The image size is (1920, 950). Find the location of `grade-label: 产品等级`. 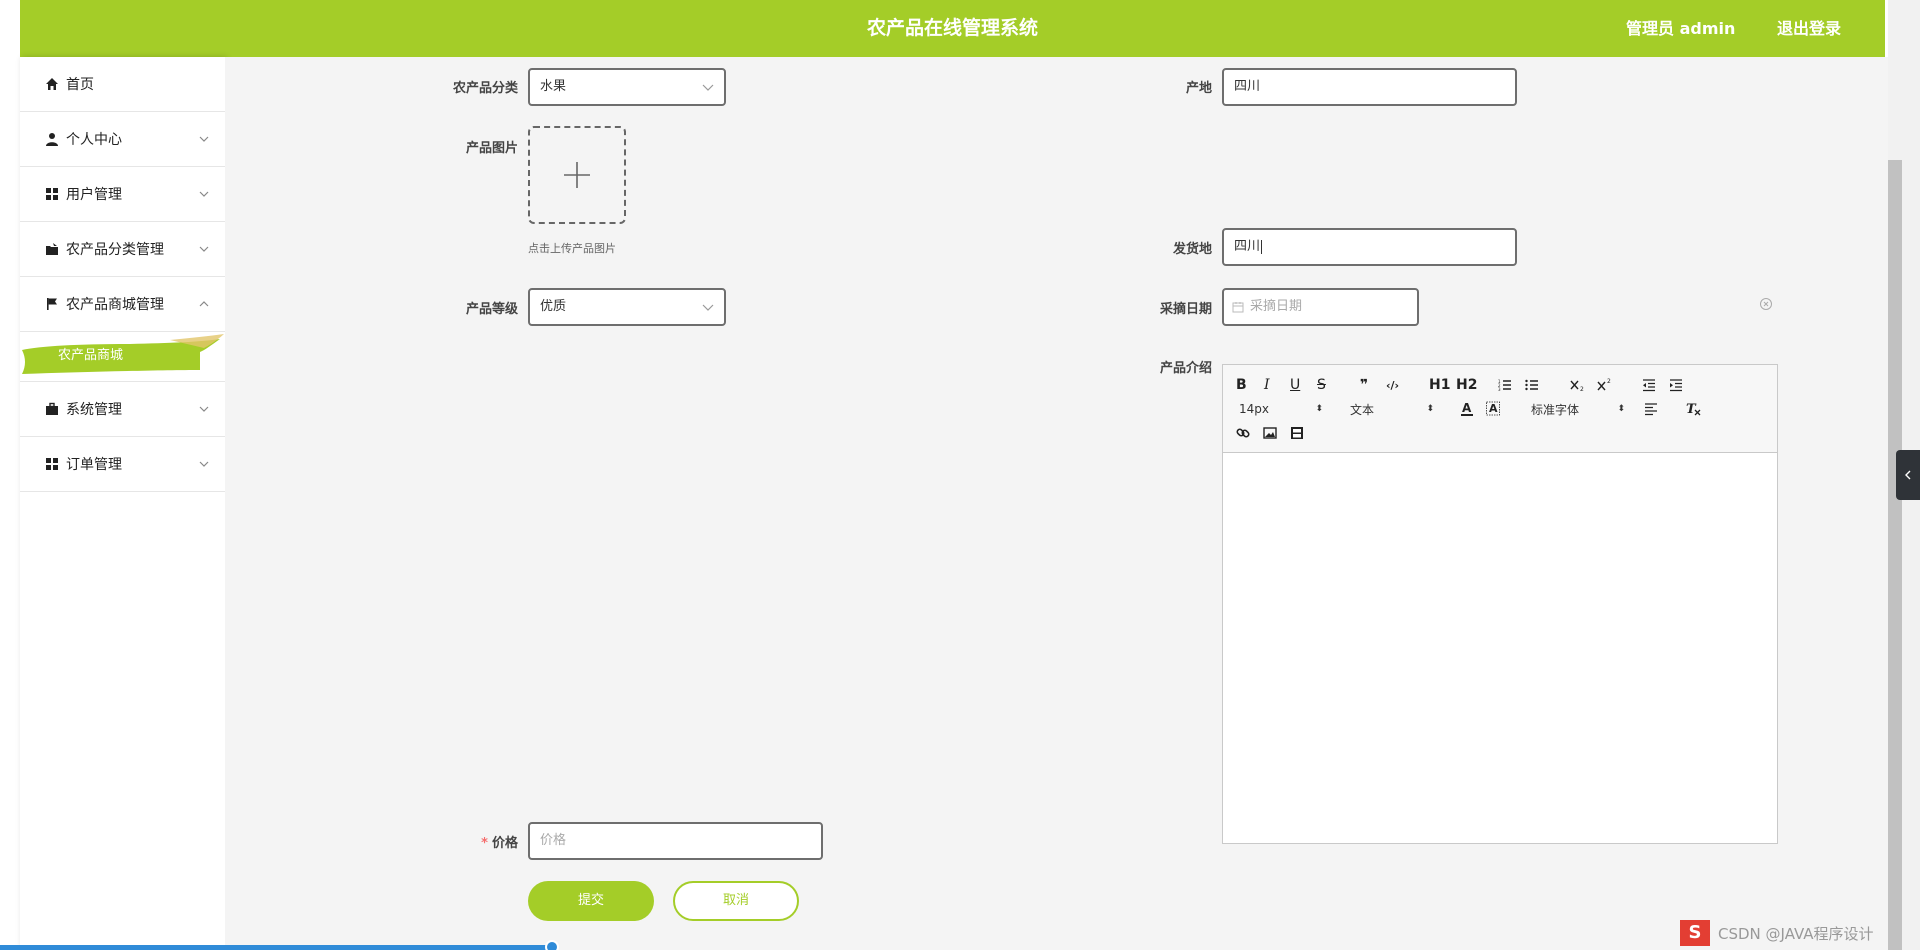

grade-label: 产品等级 is located at coordinates (491, 309).